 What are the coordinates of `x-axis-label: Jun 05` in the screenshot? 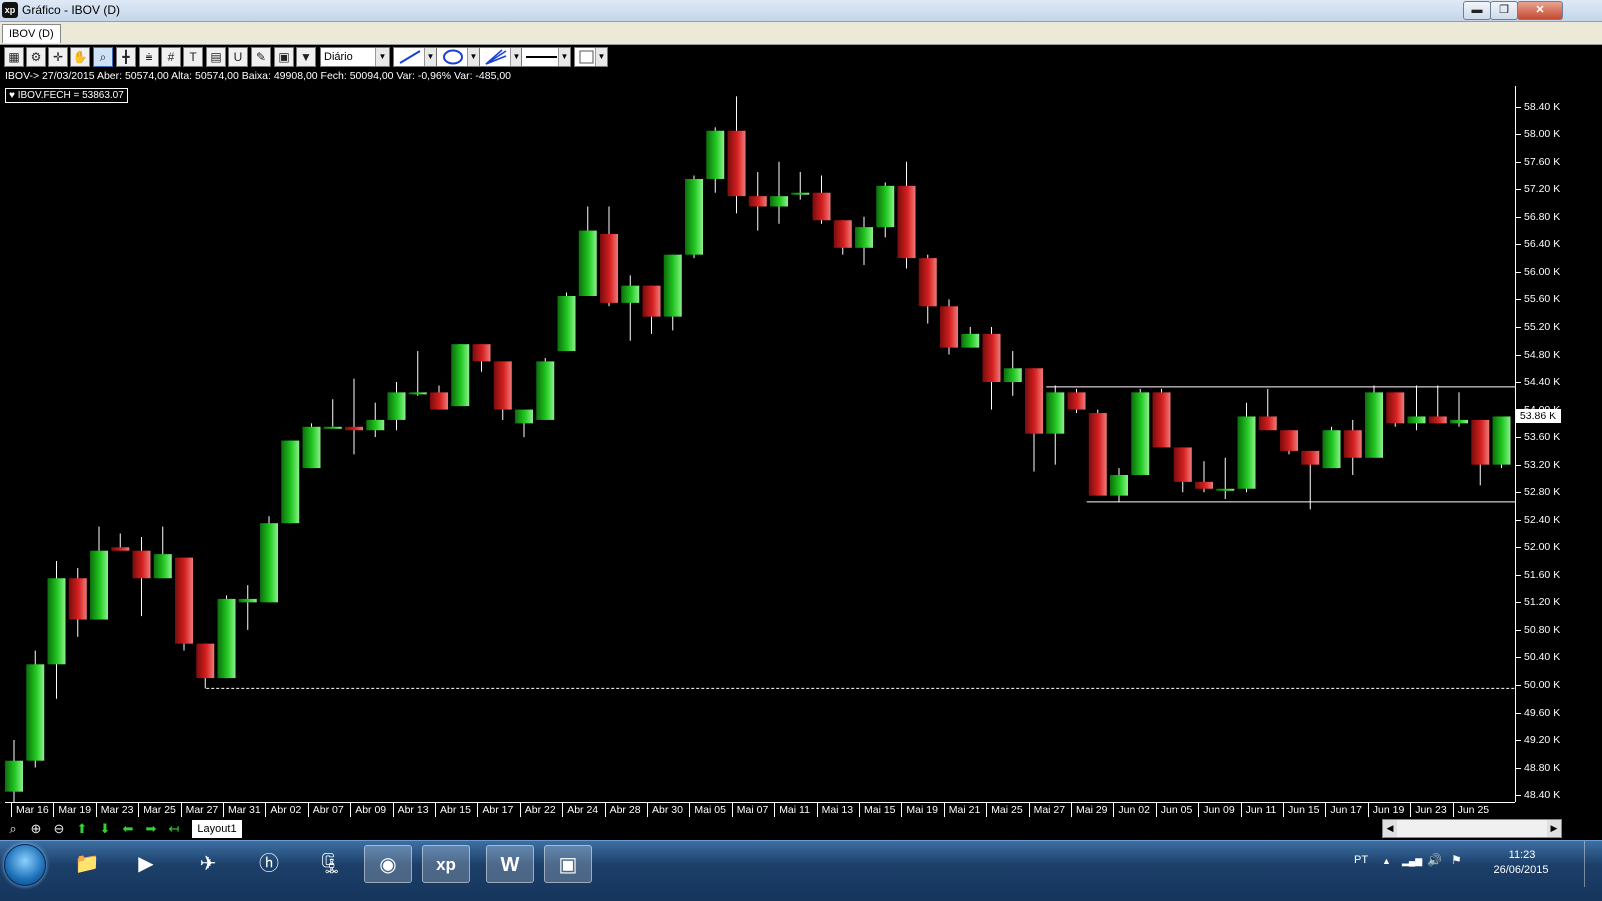 It's located at (1176, 810).